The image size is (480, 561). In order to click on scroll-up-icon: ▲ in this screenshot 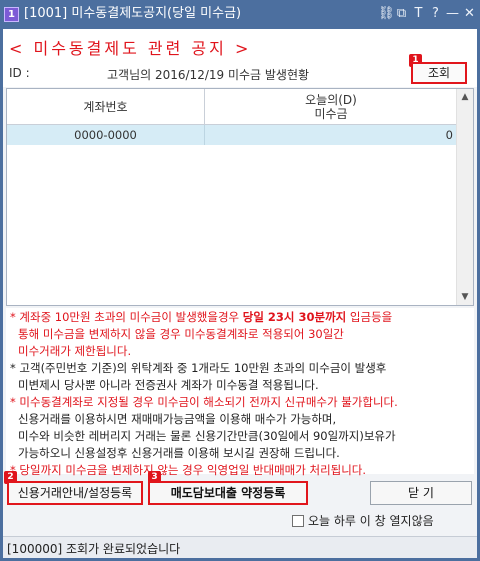, I will do `click(465, 97)`.